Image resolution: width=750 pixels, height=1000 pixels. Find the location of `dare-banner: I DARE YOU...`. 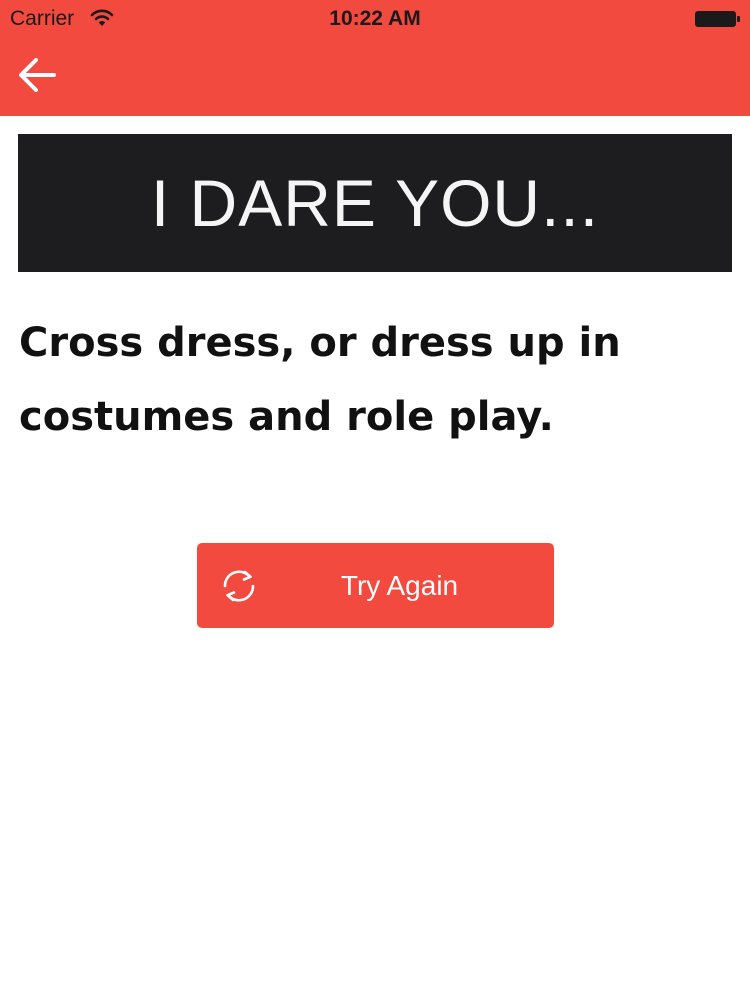

dare-banner: I DARE YOU... is located at coordinates (375, 203).